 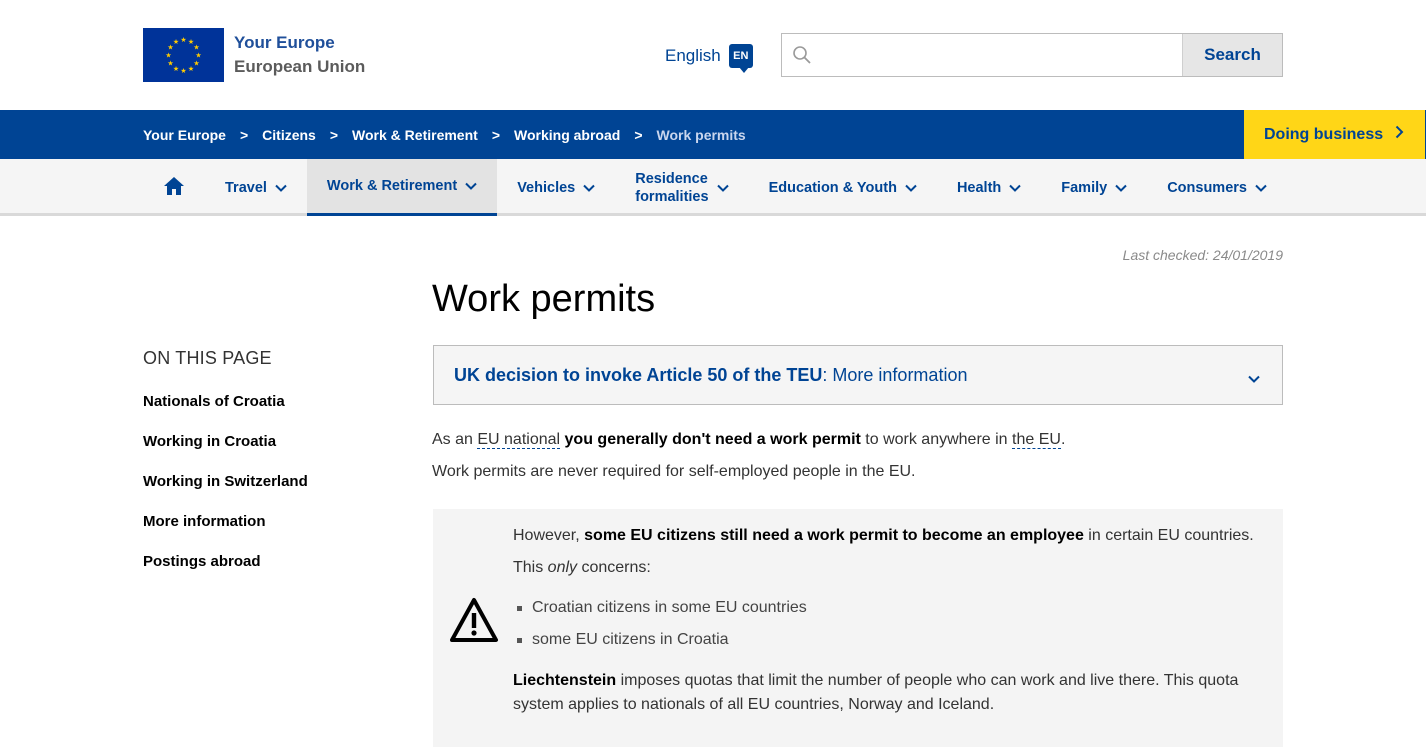 I want to click on language-code-icon: EN, so click(x=740, y=58).